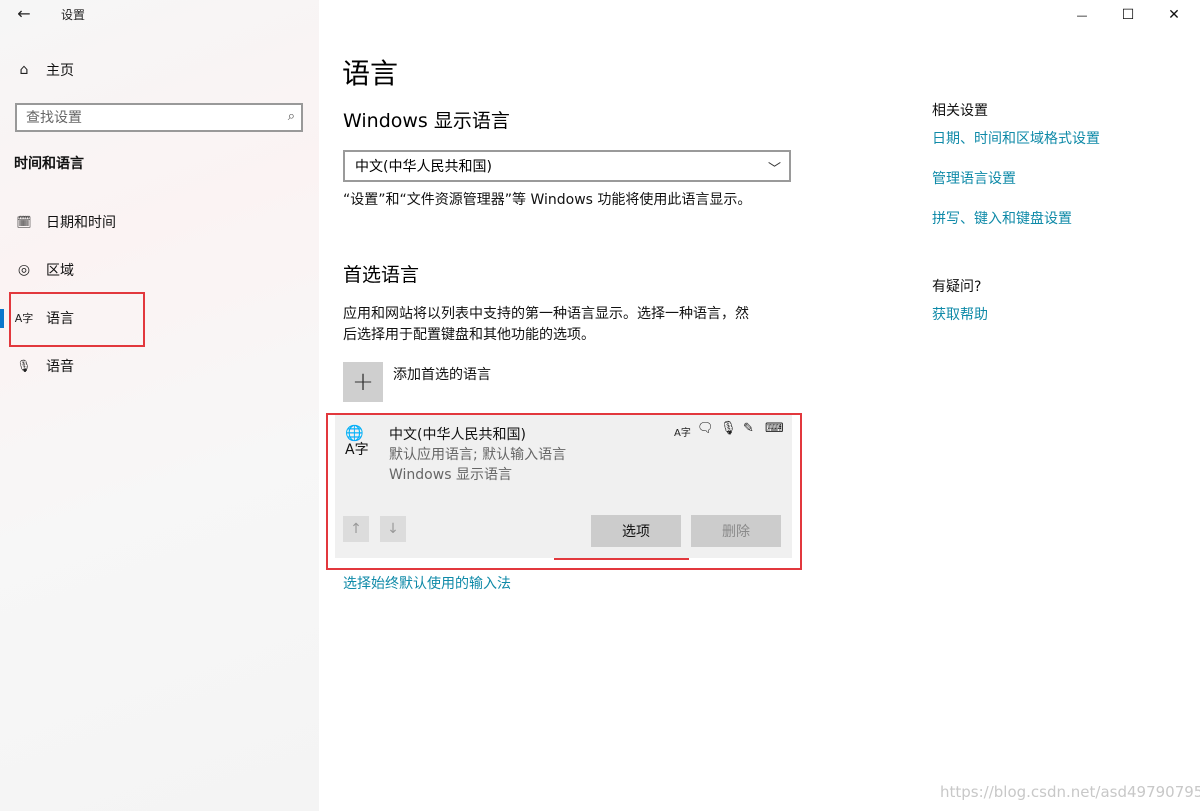  Describe the element at coordinates (1070, 792) in the screenshot. I see `watermark: https://blog.csdn.net/asd497907957` at that location.